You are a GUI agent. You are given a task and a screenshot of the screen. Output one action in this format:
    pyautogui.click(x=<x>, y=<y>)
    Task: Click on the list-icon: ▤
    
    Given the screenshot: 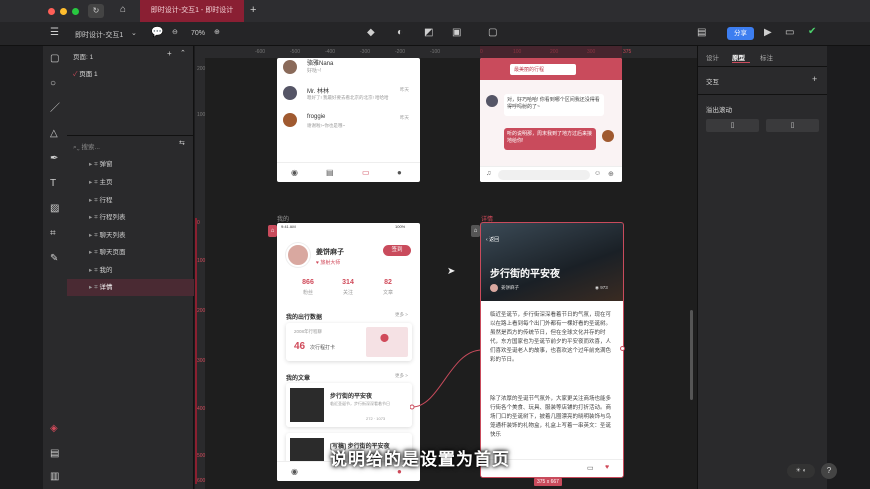 What is the action you would take?
    pyautogui.click(x=330, y=172)
    